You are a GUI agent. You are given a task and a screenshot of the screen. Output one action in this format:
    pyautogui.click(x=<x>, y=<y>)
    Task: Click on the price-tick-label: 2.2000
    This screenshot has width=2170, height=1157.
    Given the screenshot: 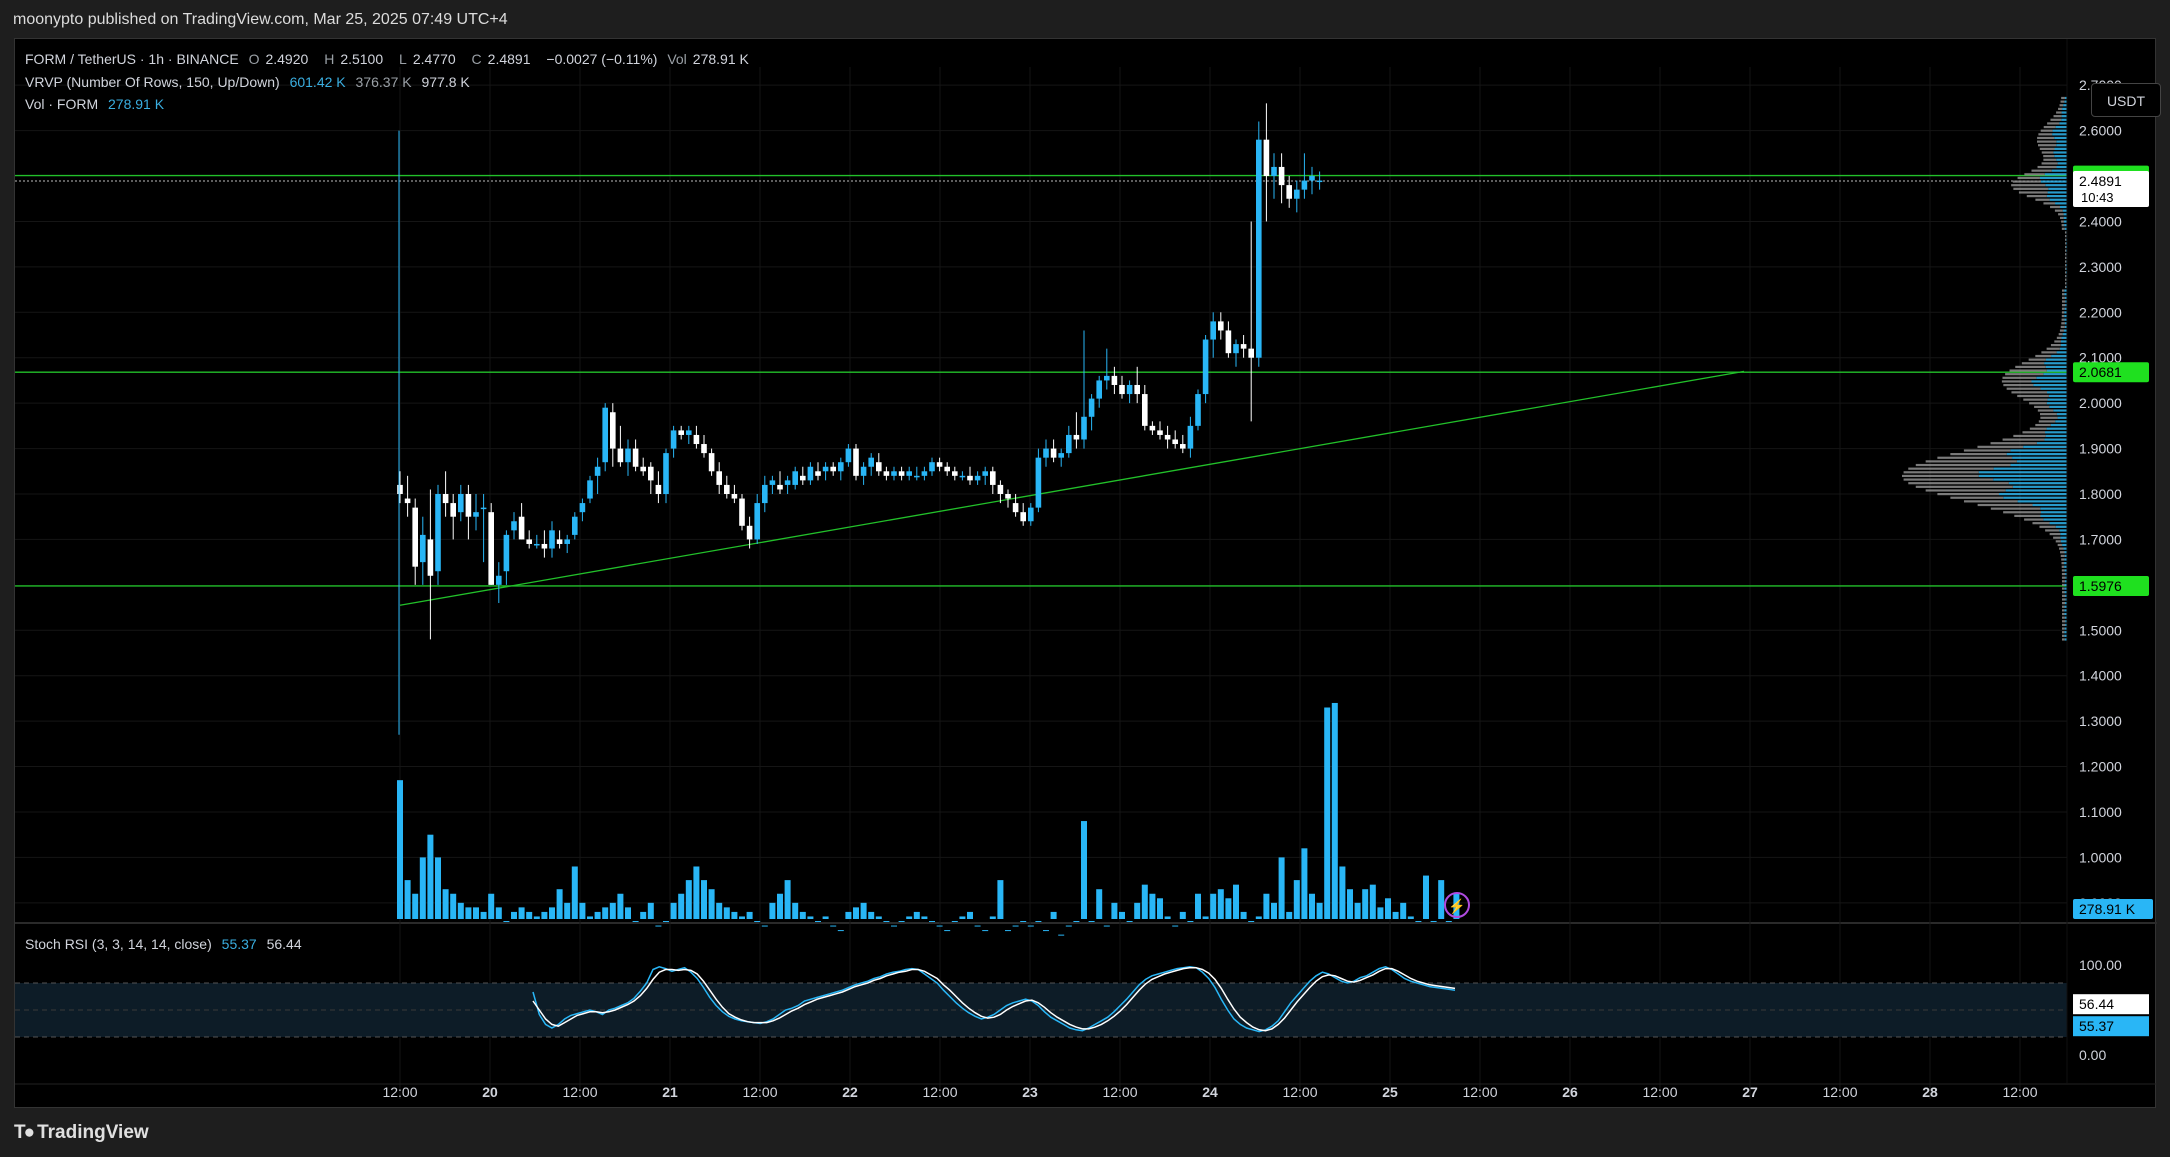 What is the action you would take?
    pyautogui.click(x=2100, y=312)
    